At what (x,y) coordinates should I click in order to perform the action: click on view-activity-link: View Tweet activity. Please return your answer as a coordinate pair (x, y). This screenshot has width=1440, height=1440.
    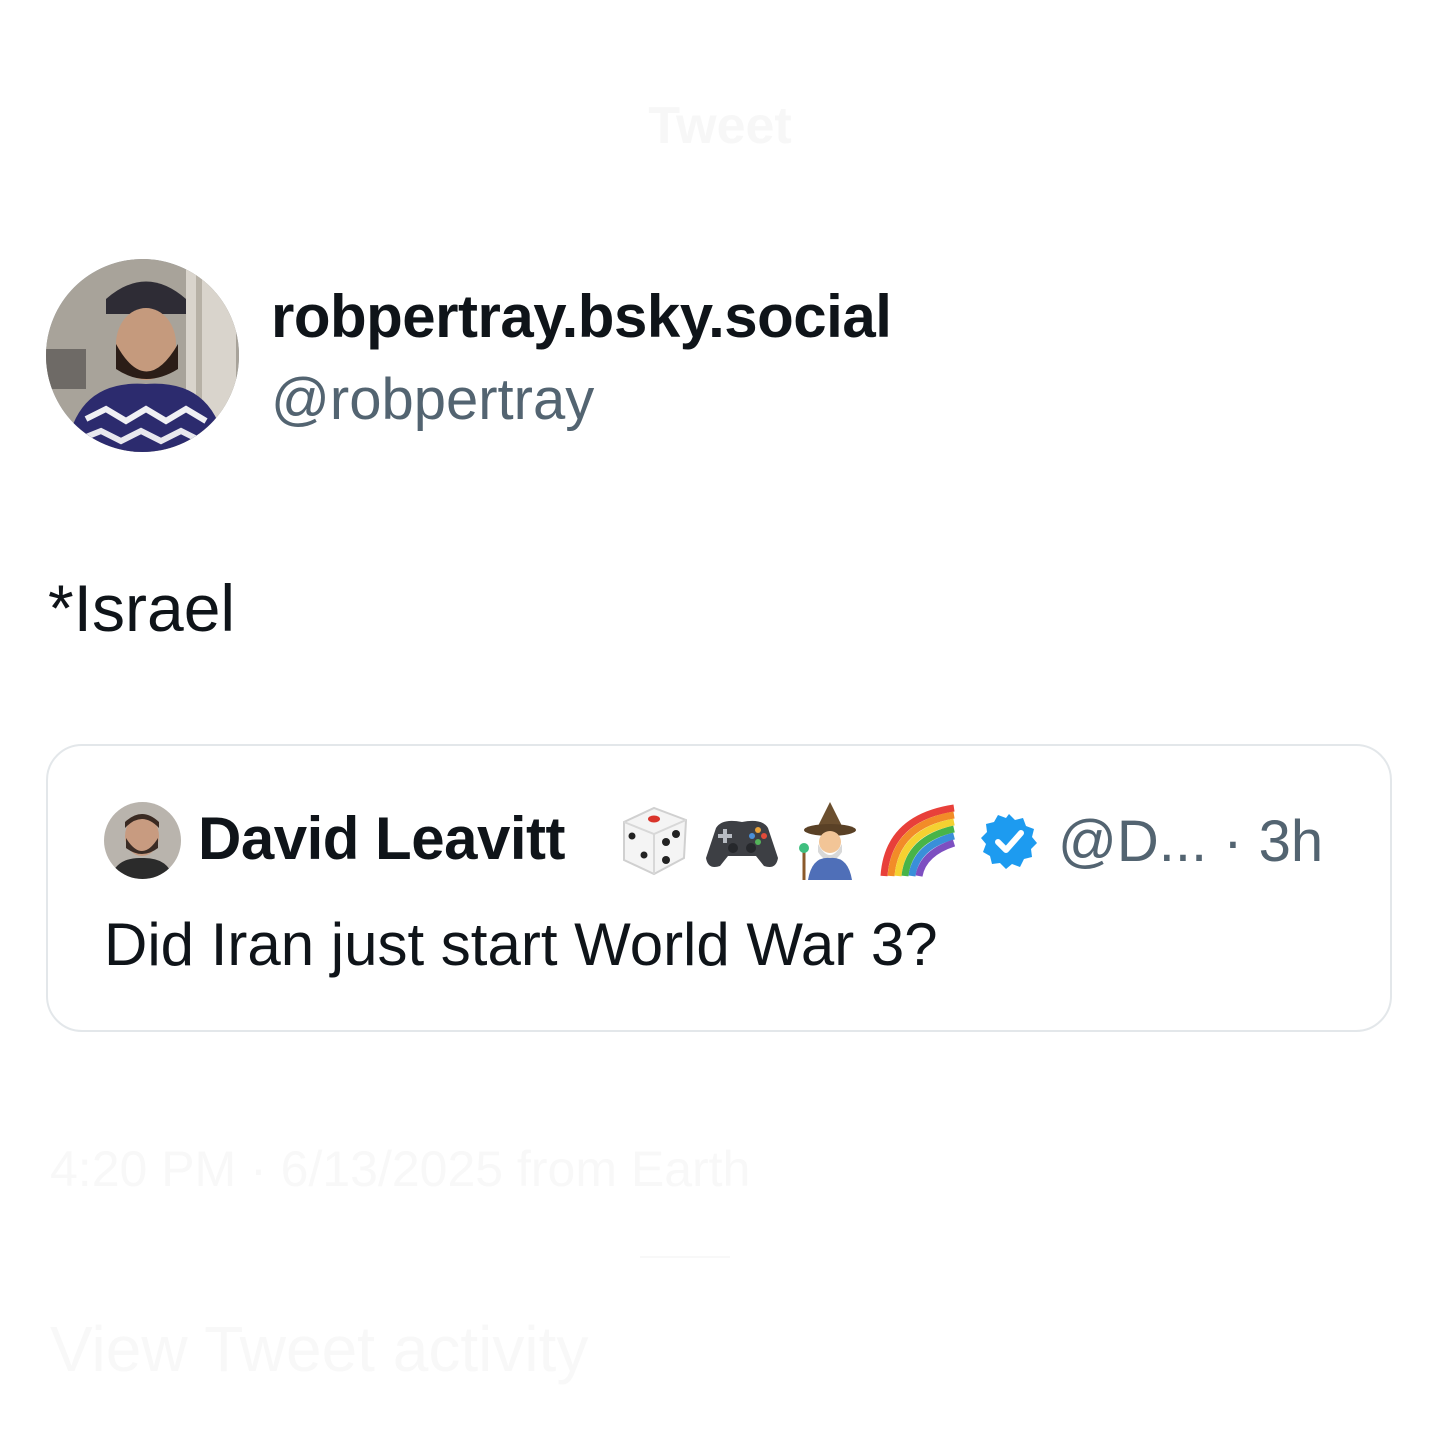
    Looking at the image, I should click on (319, 1349).